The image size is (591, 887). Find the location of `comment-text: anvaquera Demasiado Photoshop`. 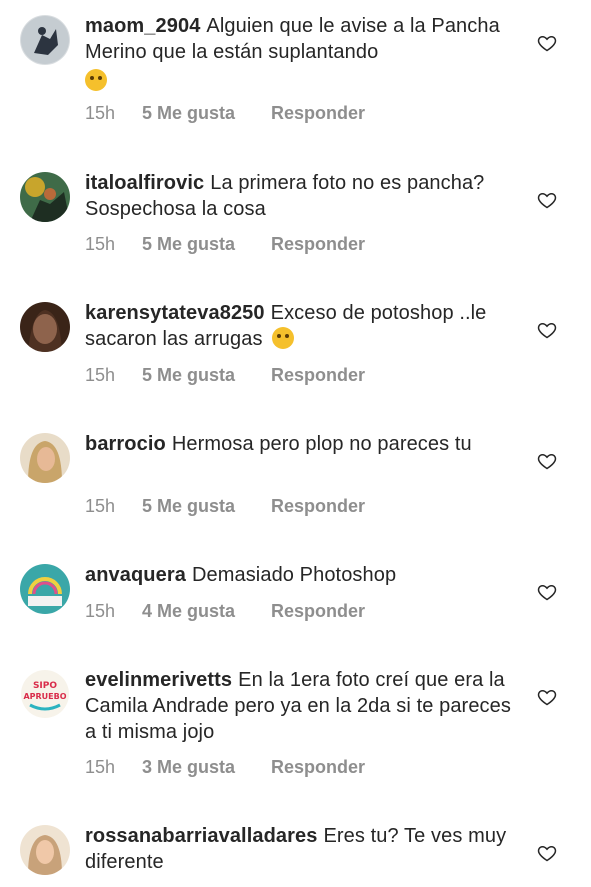

comment-text: anvaquera Demasiado Photoshop is located at coordinates (300, 575).